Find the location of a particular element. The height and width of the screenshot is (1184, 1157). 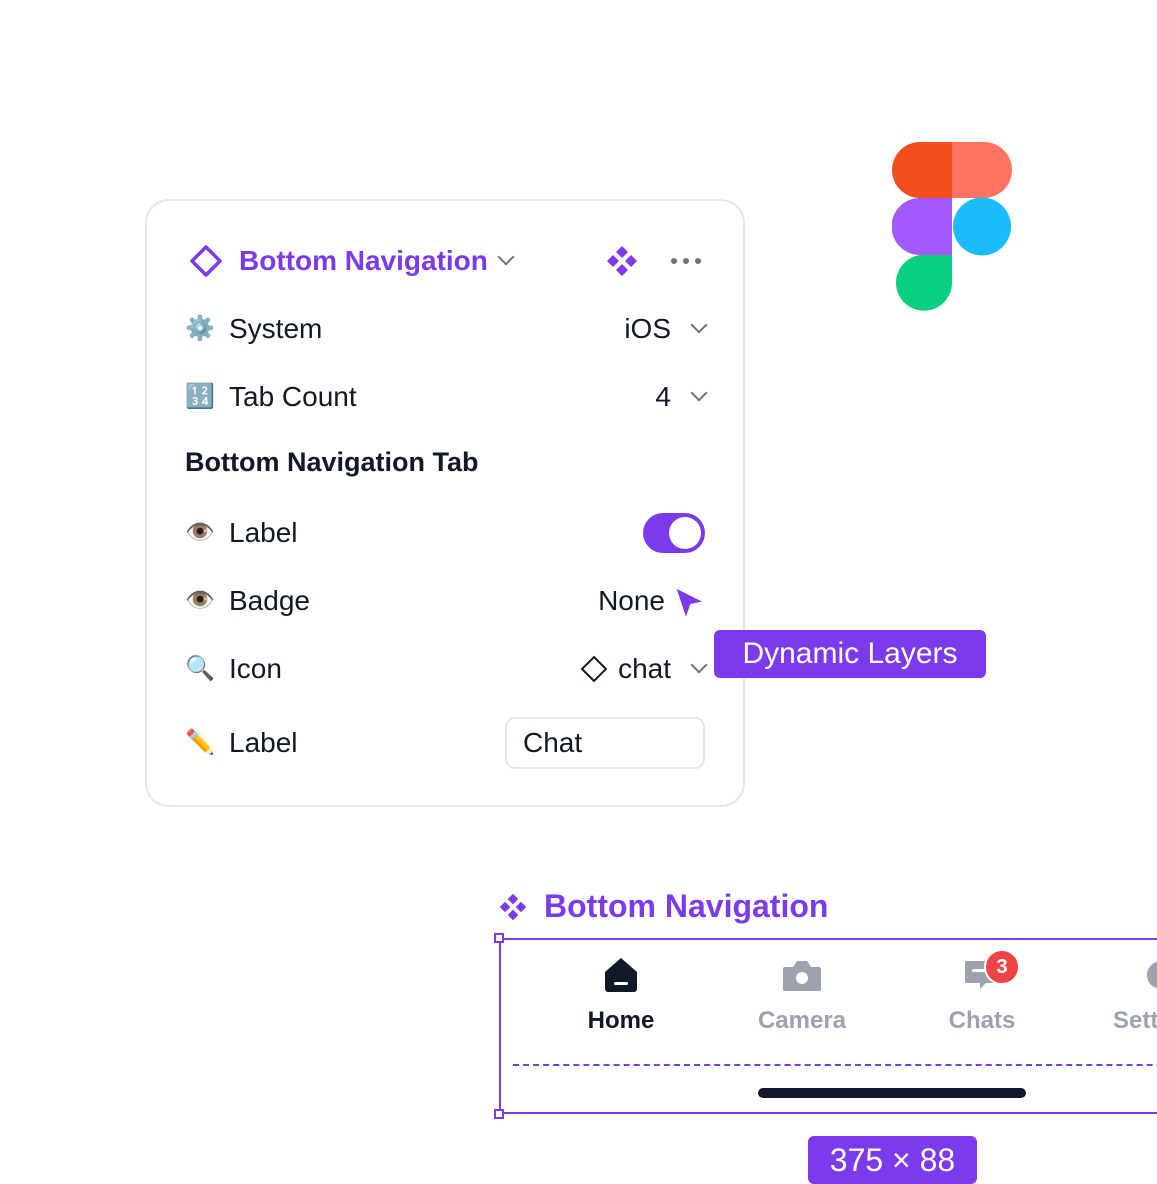

resize-handle-bottom-left is located at coordinates (499, 1114).